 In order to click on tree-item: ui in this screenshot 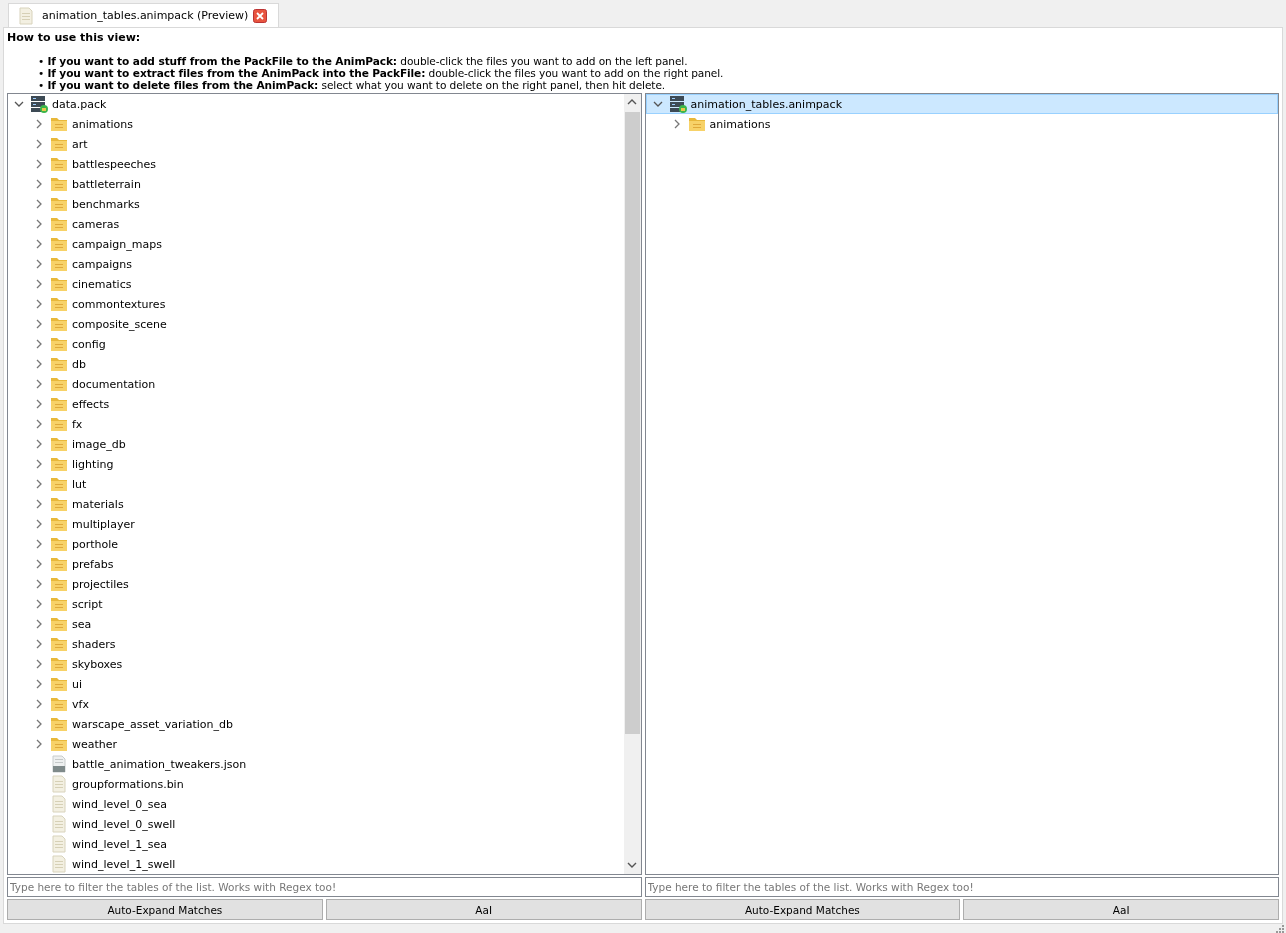, I will do `click(316, 684)`.